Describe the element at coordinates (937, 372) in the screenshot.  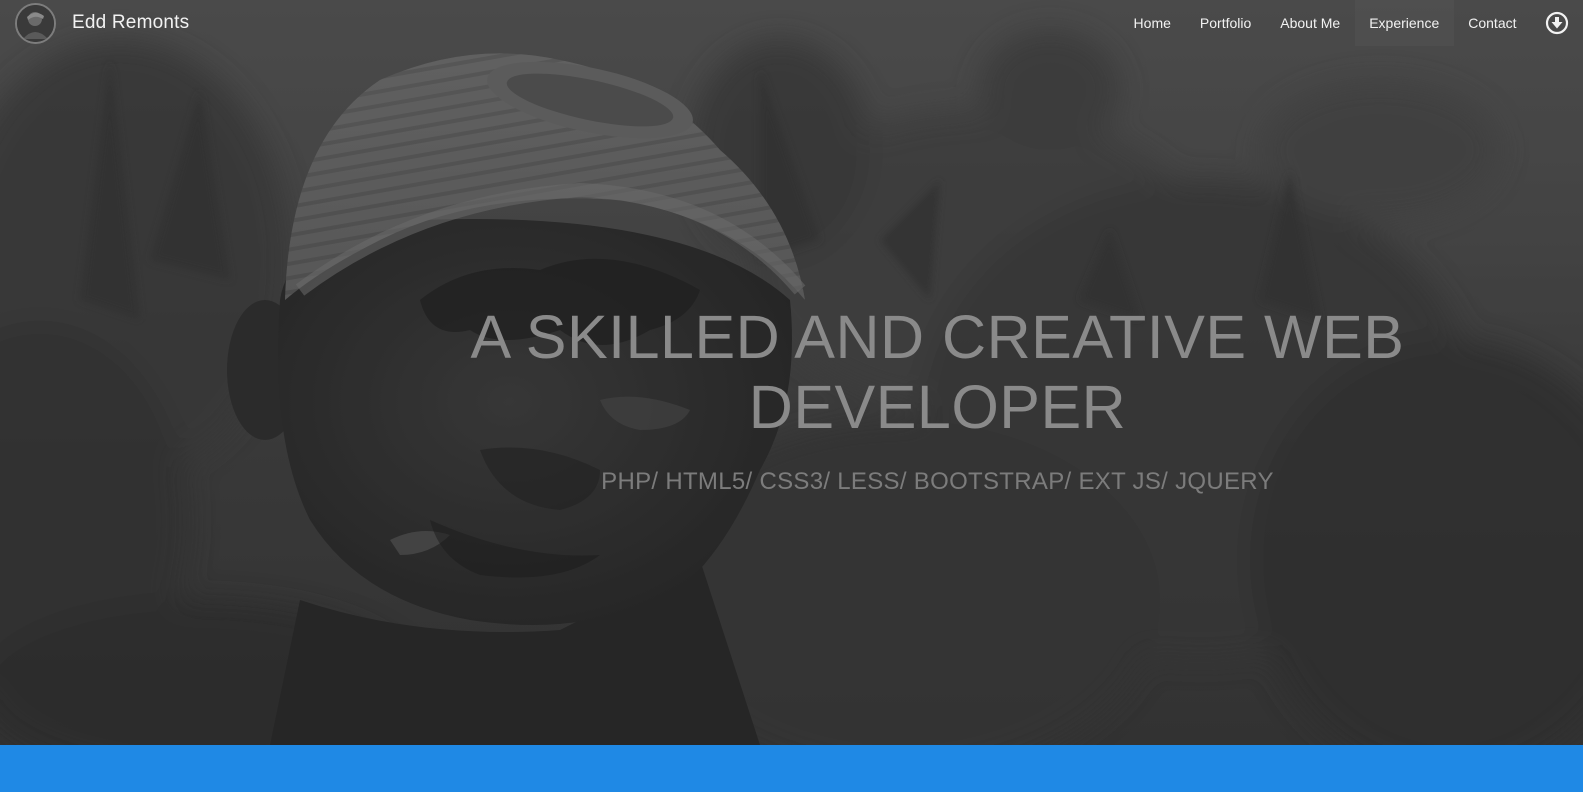
I see `hero-title: A SKILLED AND CREATIVE WEB DEVELOPER` at that location.